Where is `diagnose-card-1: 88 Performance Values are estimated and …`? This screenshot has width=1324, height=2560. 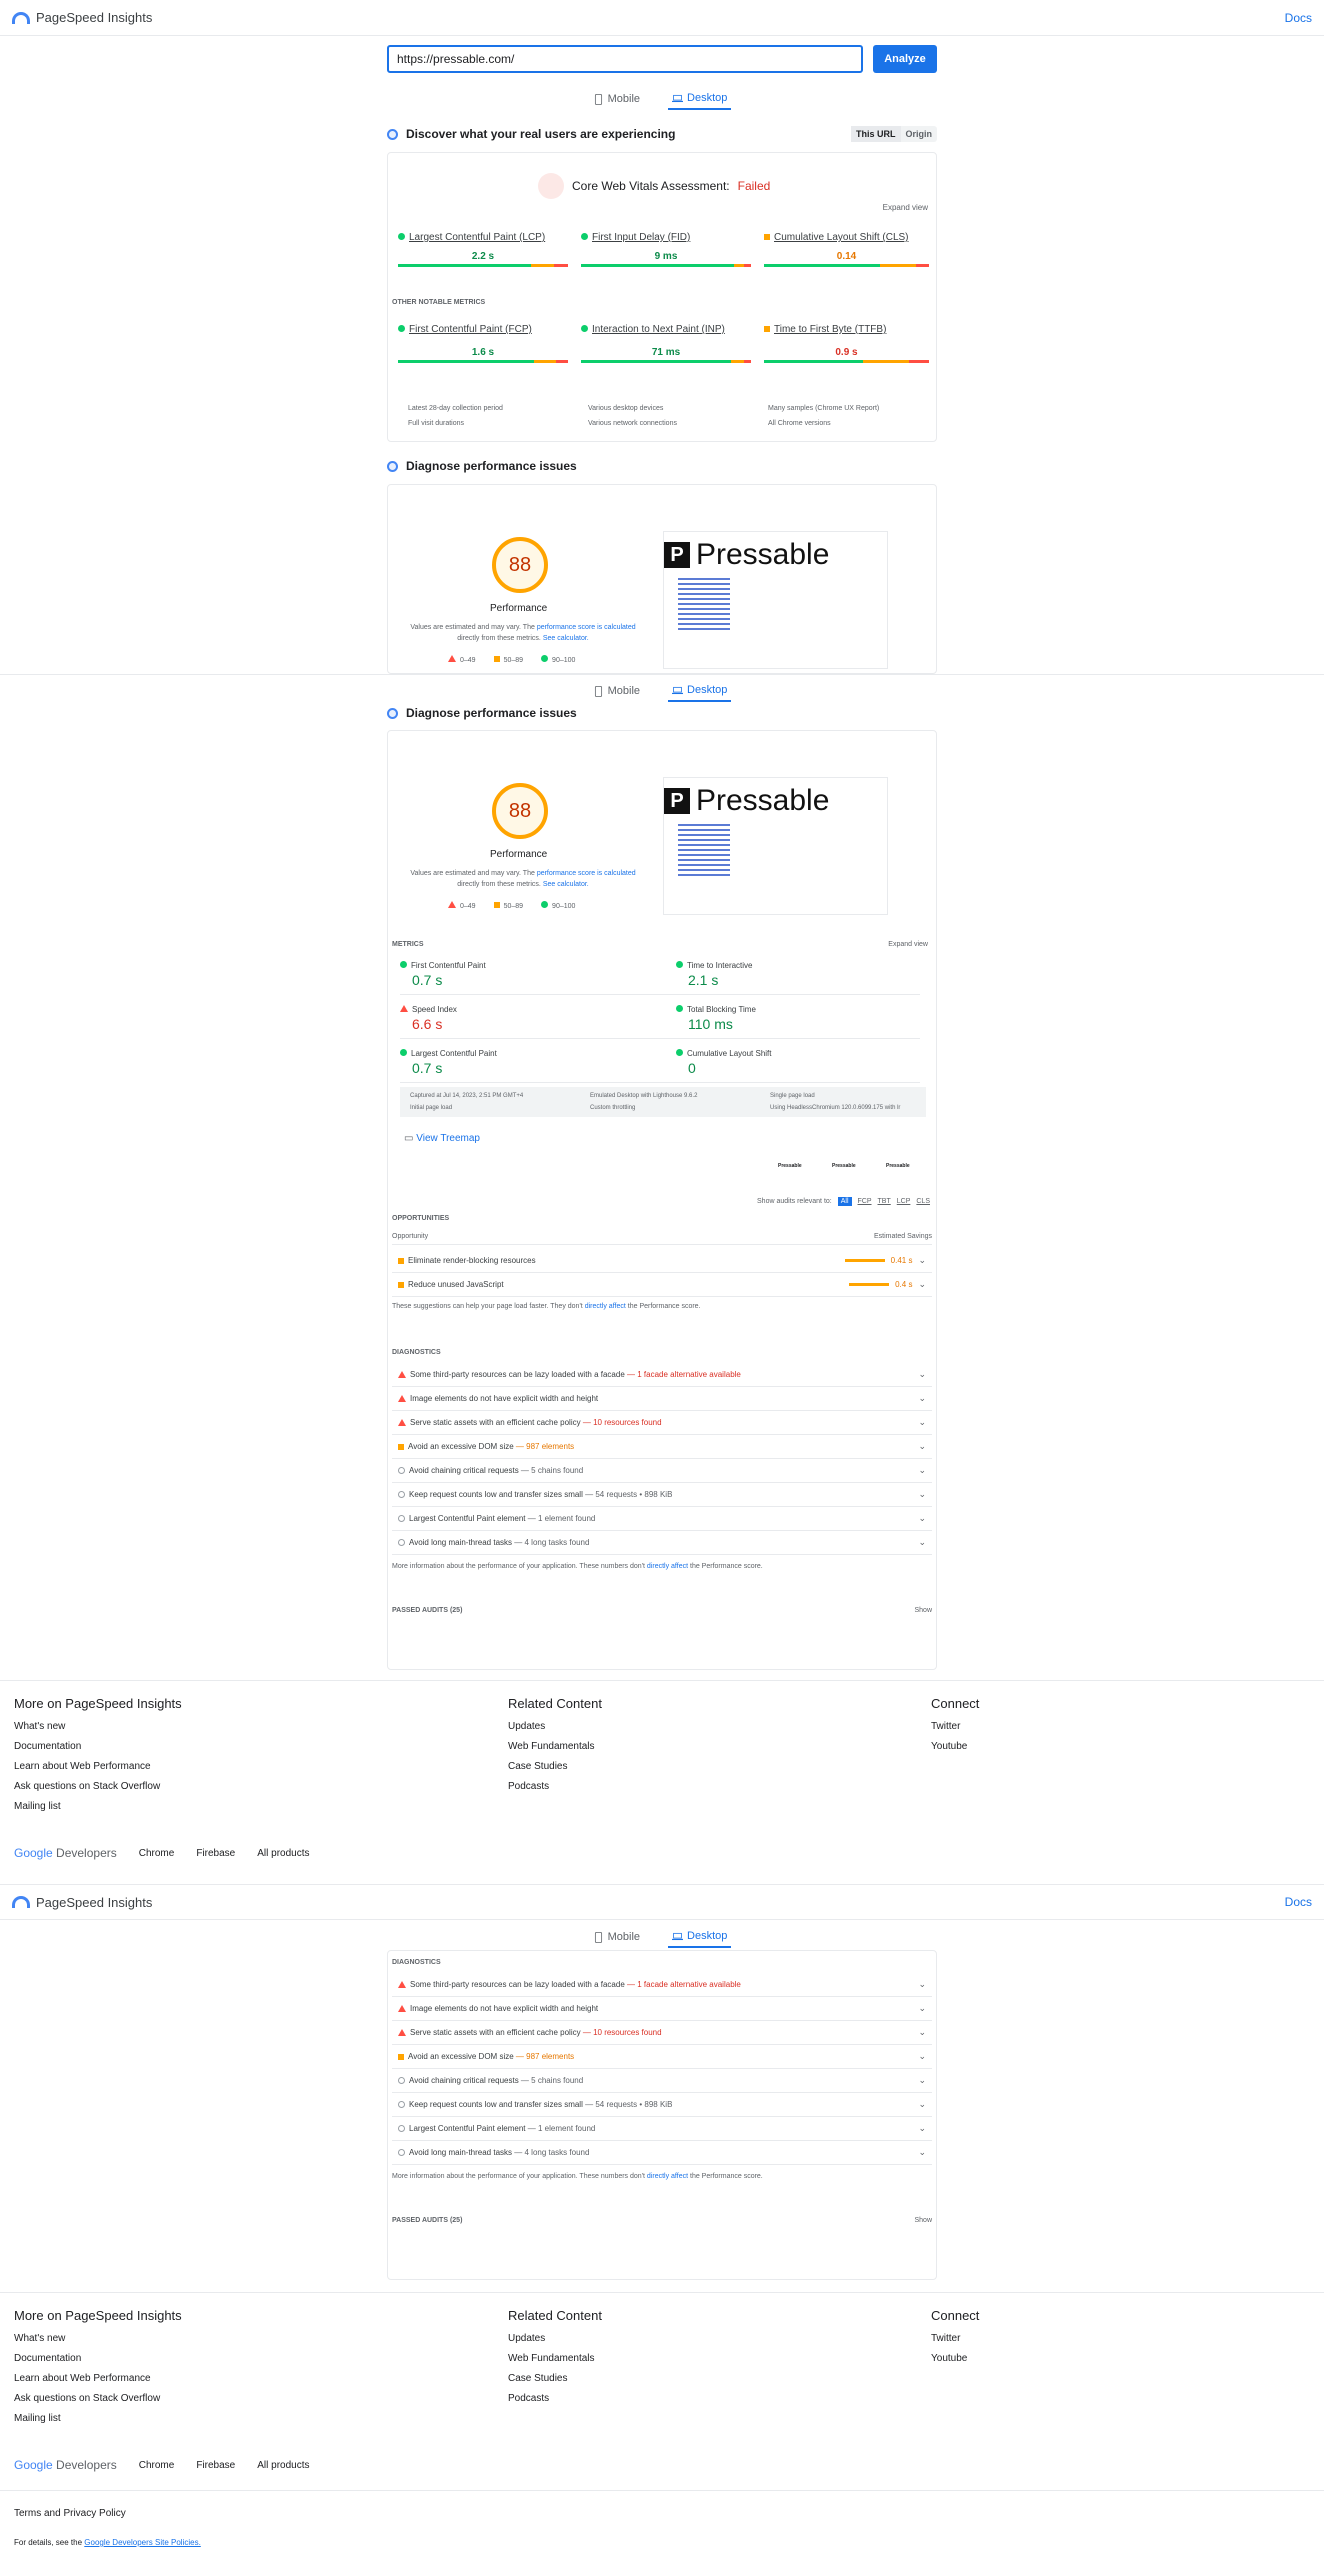
diagnose-card-1: 88 Performance Values are estimated and … is located at coordinates (662, 579).